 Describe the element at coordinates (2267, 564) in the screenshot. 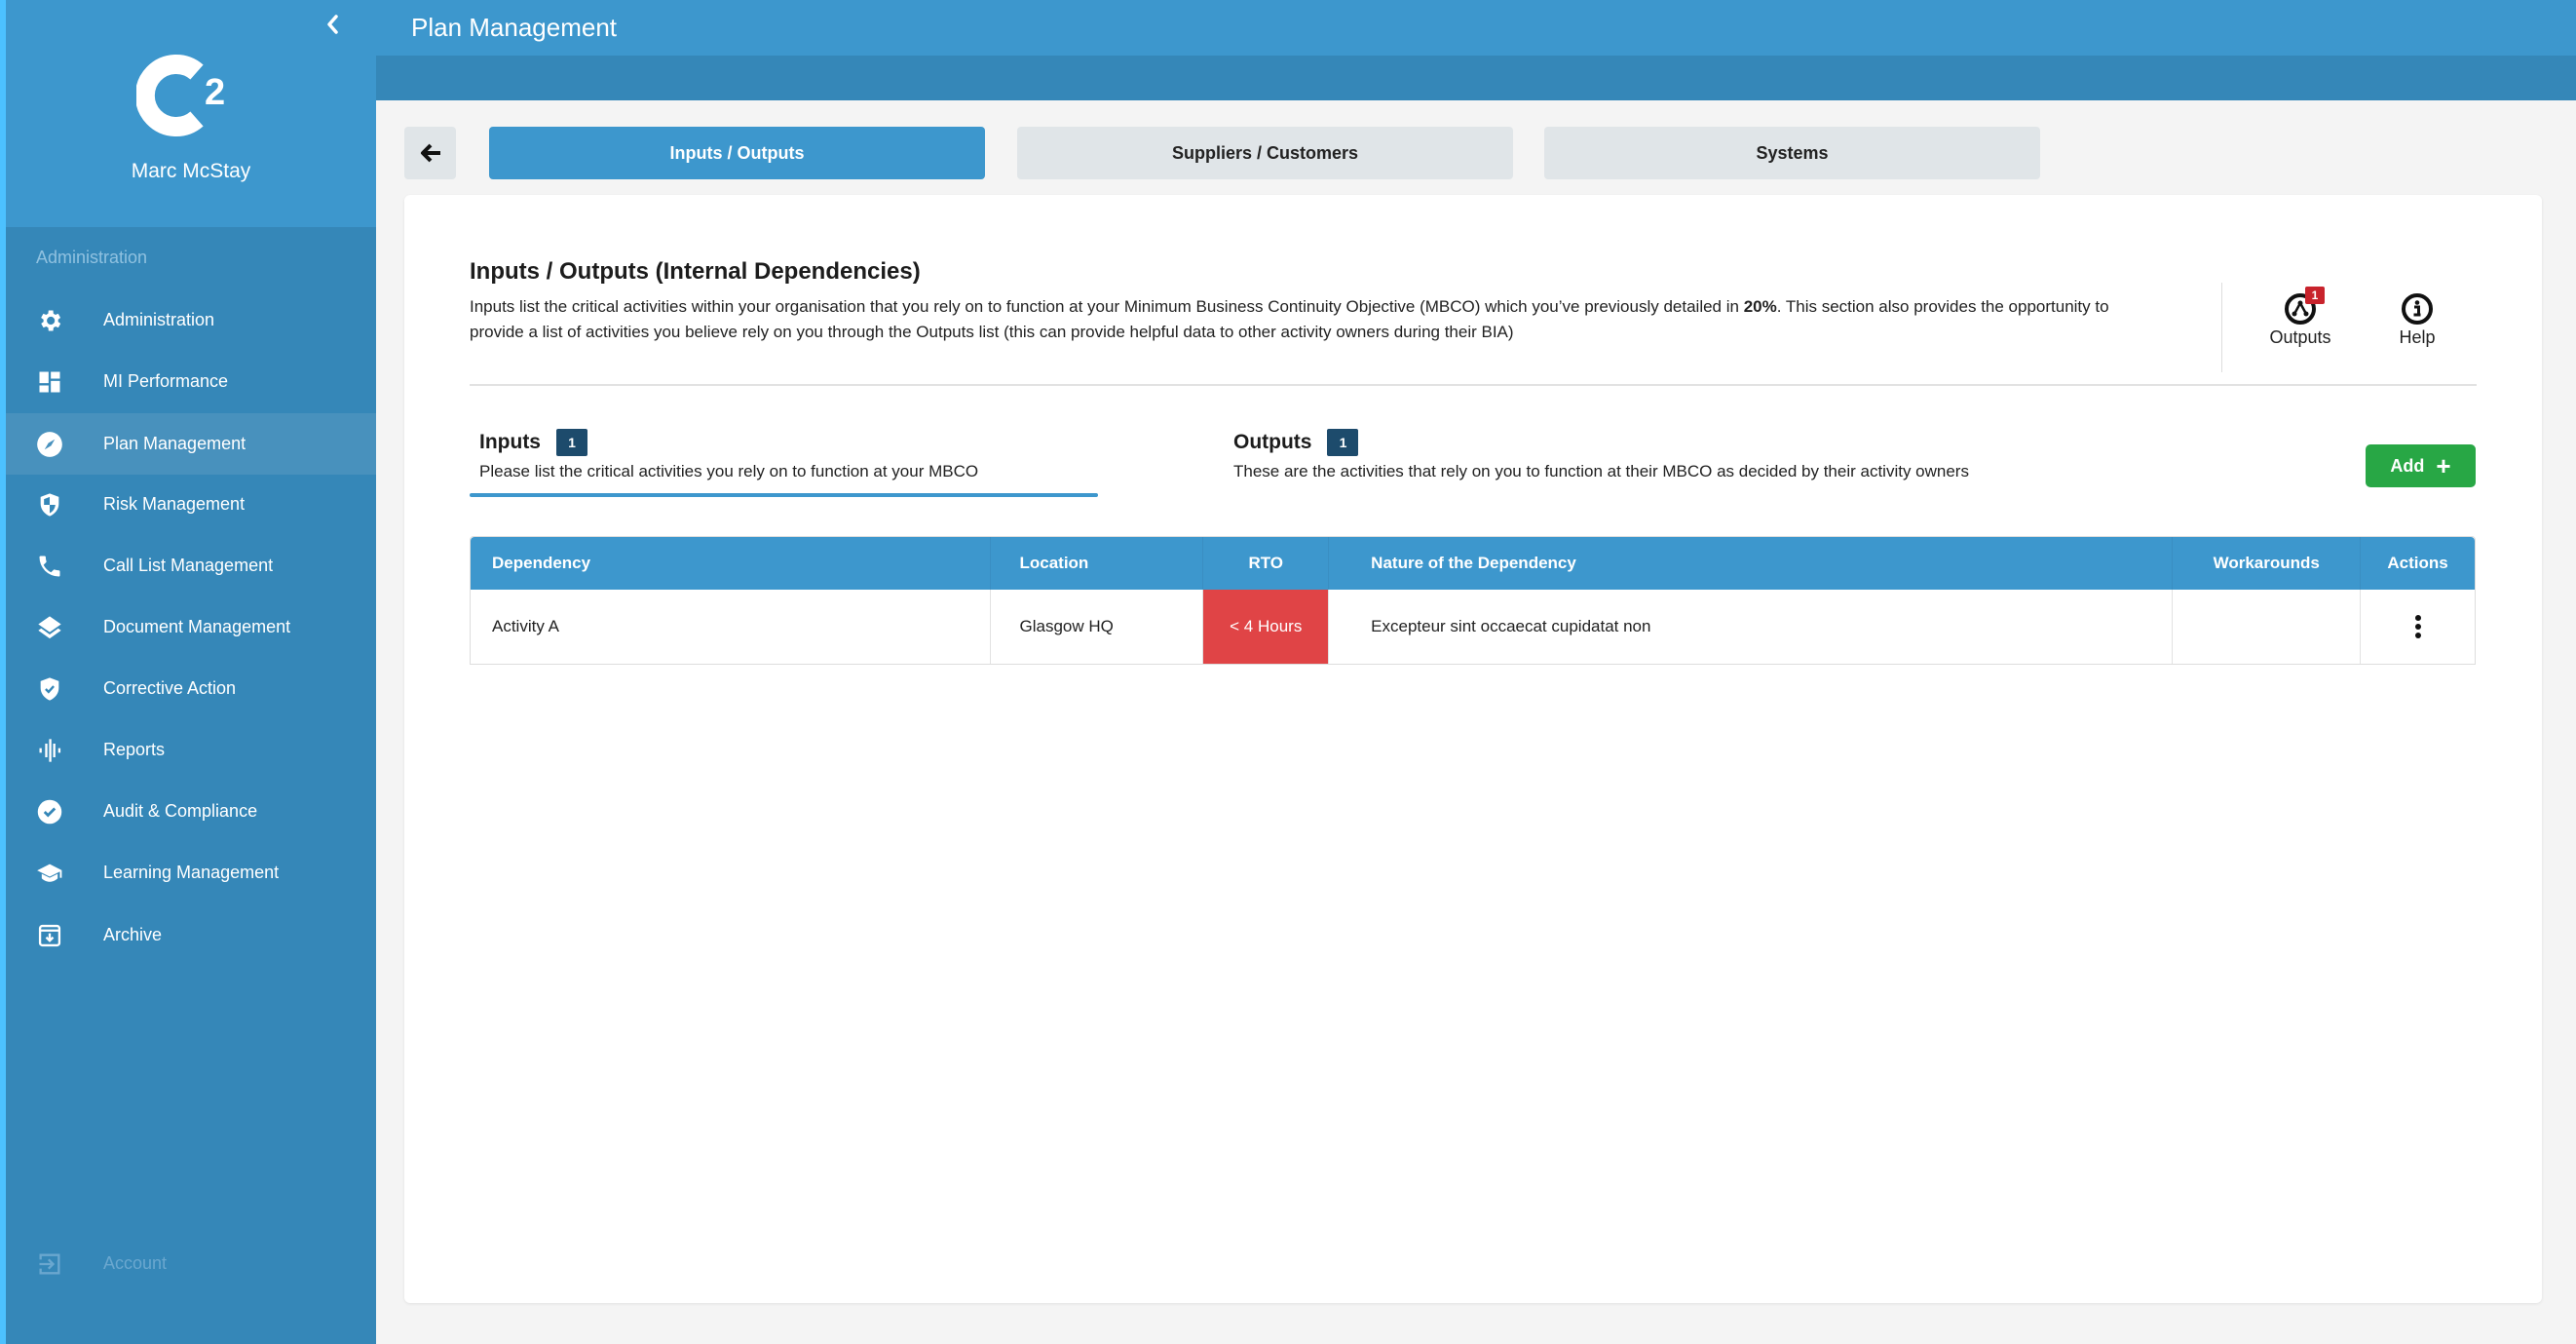

I see `column-header-workarounds: Workarounds` at that location.